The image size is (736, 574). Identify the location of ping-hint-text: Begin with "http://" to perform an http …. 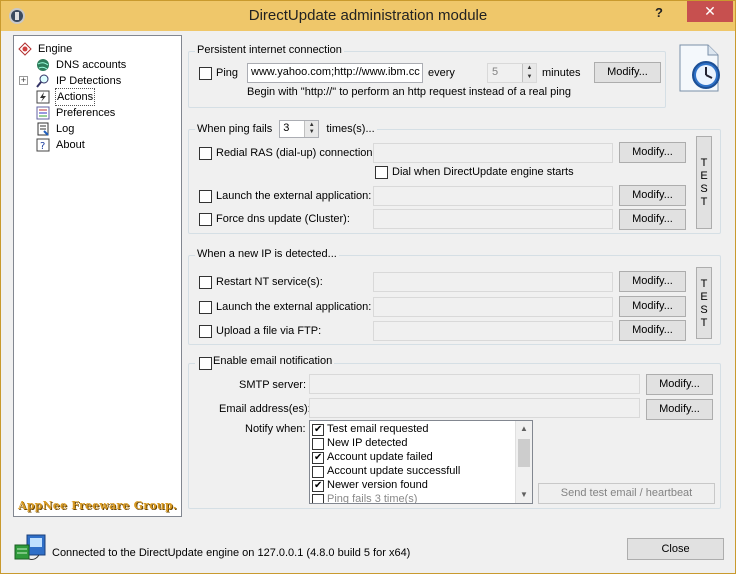
(409, 92).